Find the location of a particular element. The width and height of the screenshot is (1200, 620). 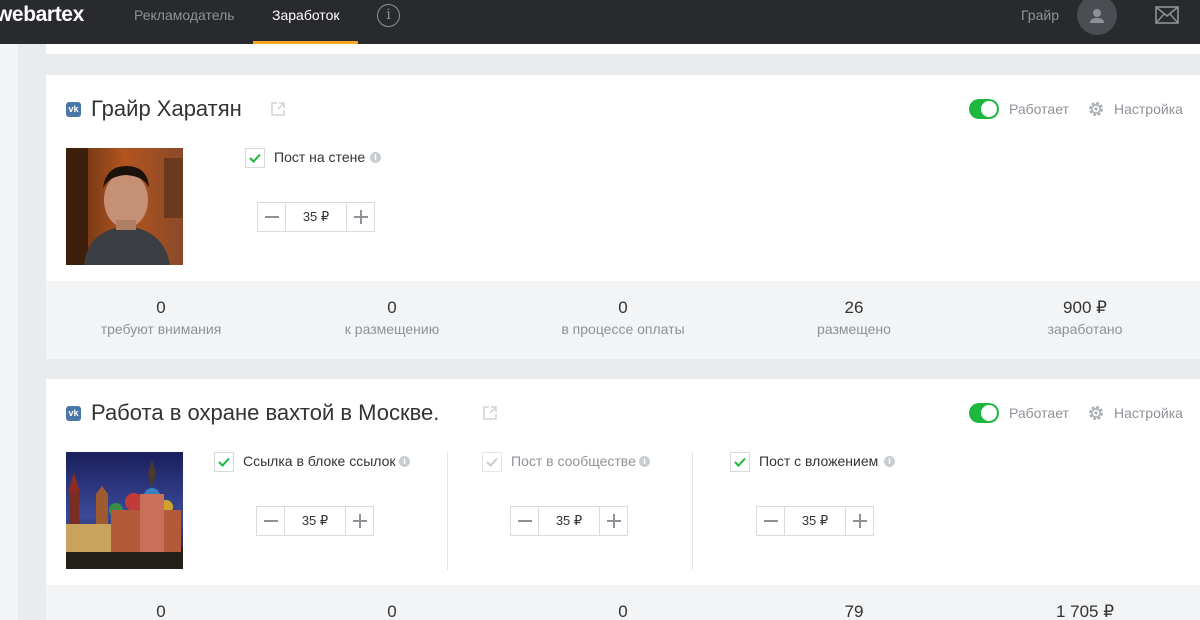

nav-tab-earnings-label: Заработок is located at coordinates (306, 15).